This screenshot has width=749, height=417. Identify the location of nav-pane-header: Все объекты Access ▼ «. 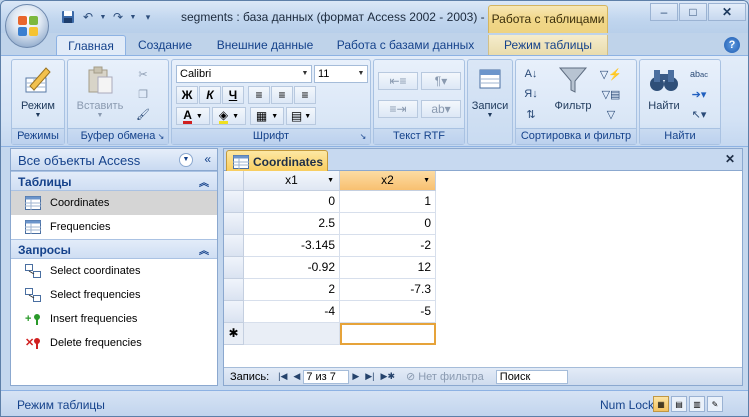
(114, 160).